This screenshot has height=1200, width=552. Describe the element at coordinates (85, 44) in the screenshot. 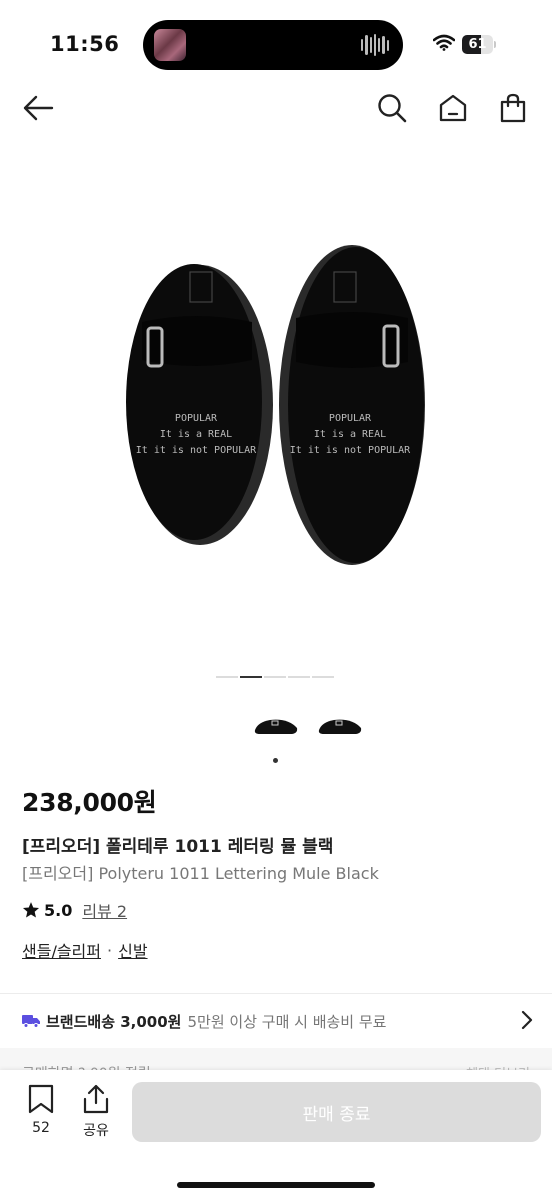

I see `status-time: 11:56` at that location.